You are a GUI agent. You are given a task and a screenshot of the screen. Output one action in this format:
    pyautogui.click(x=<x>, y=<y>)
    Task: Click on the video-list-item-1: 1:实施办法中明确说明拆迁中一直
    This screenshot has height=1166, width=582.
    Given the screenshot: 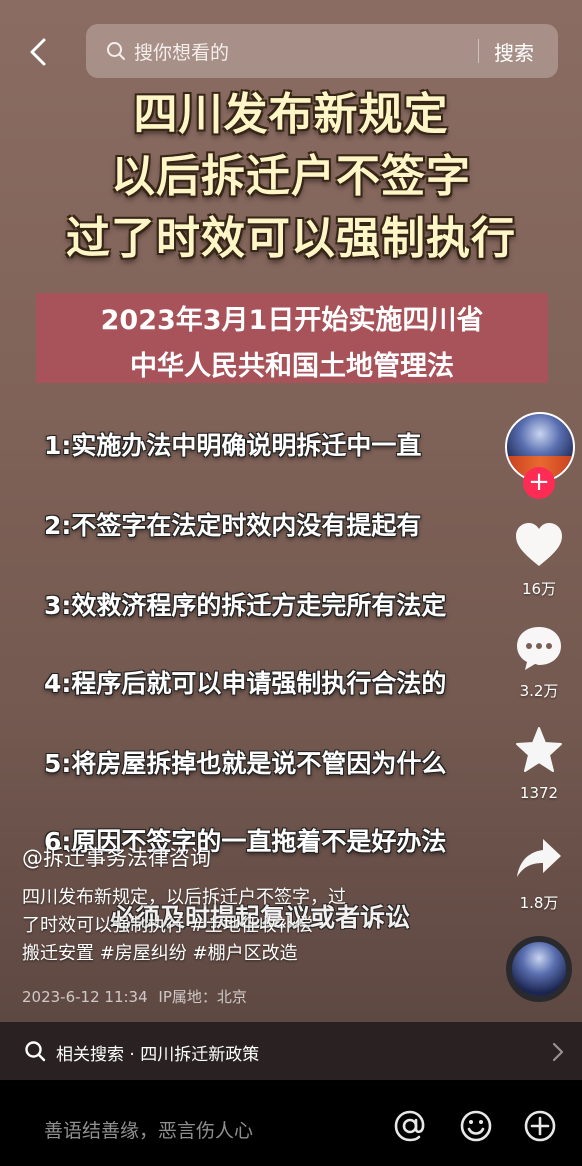 What is the action you would take?
    pyautogui.click(x=233, y=445)
    